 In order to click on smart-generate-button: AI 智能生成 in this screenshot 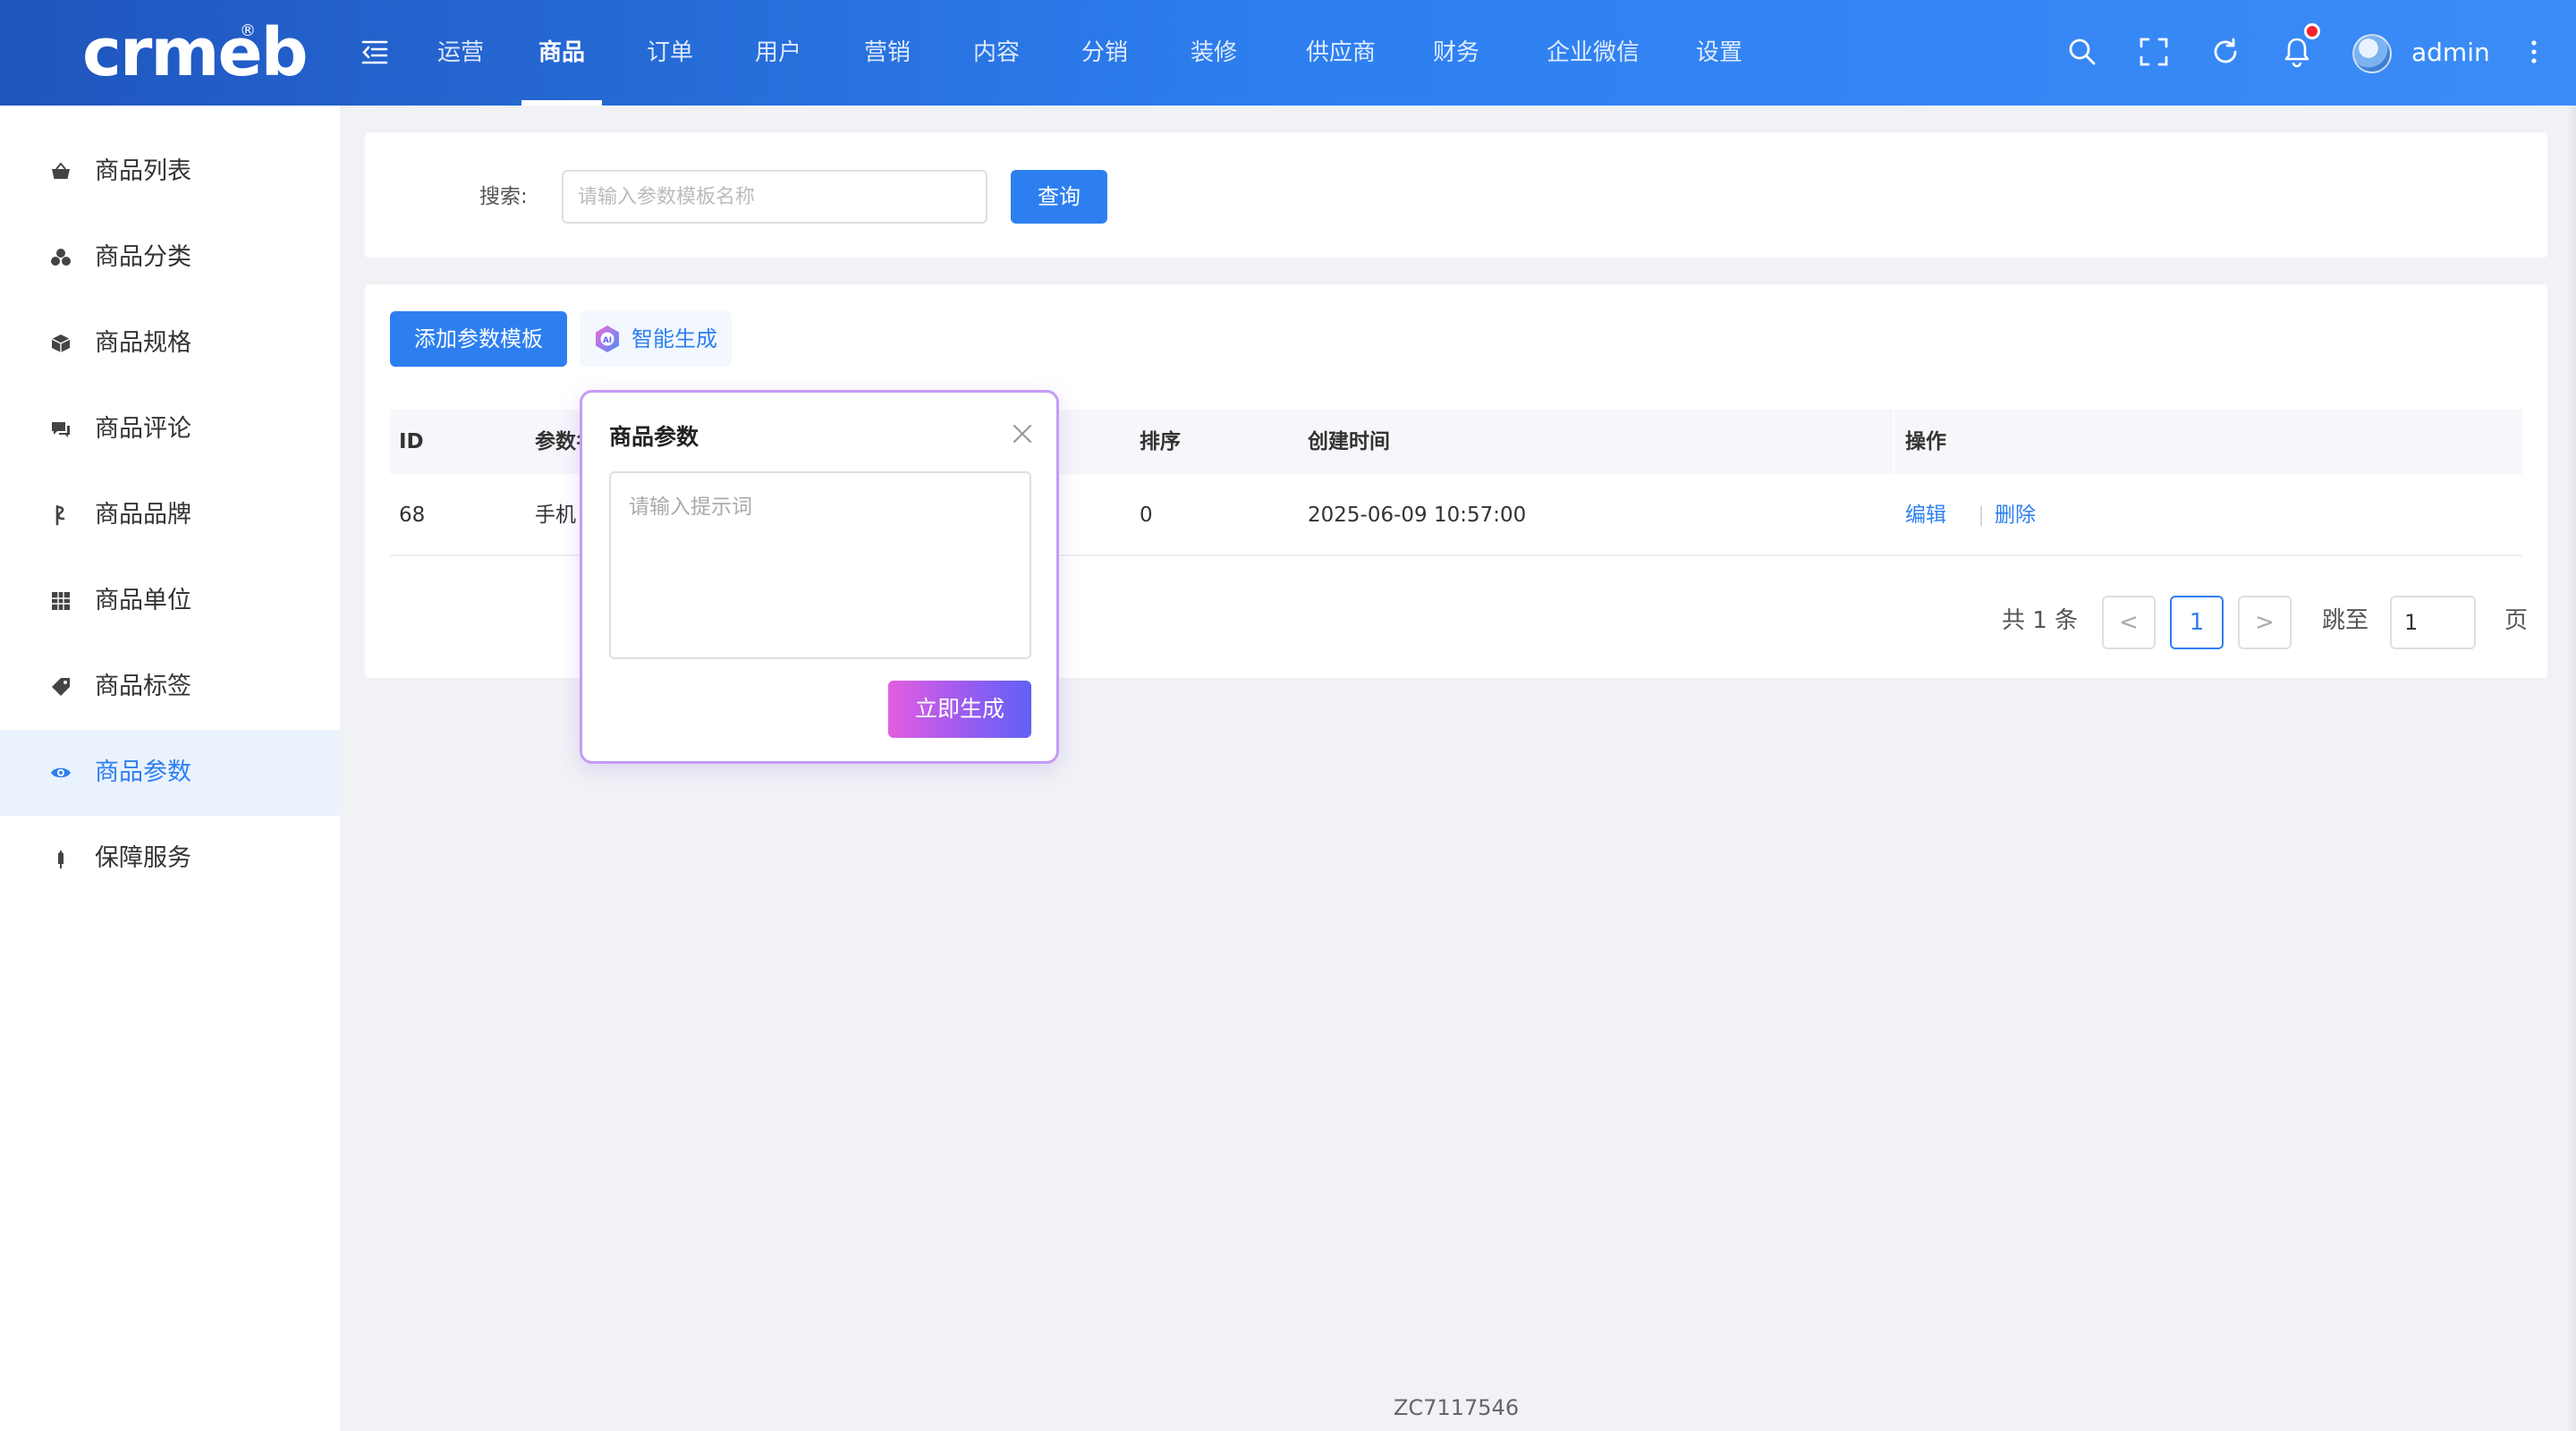, I will do `click(656, 339)`.